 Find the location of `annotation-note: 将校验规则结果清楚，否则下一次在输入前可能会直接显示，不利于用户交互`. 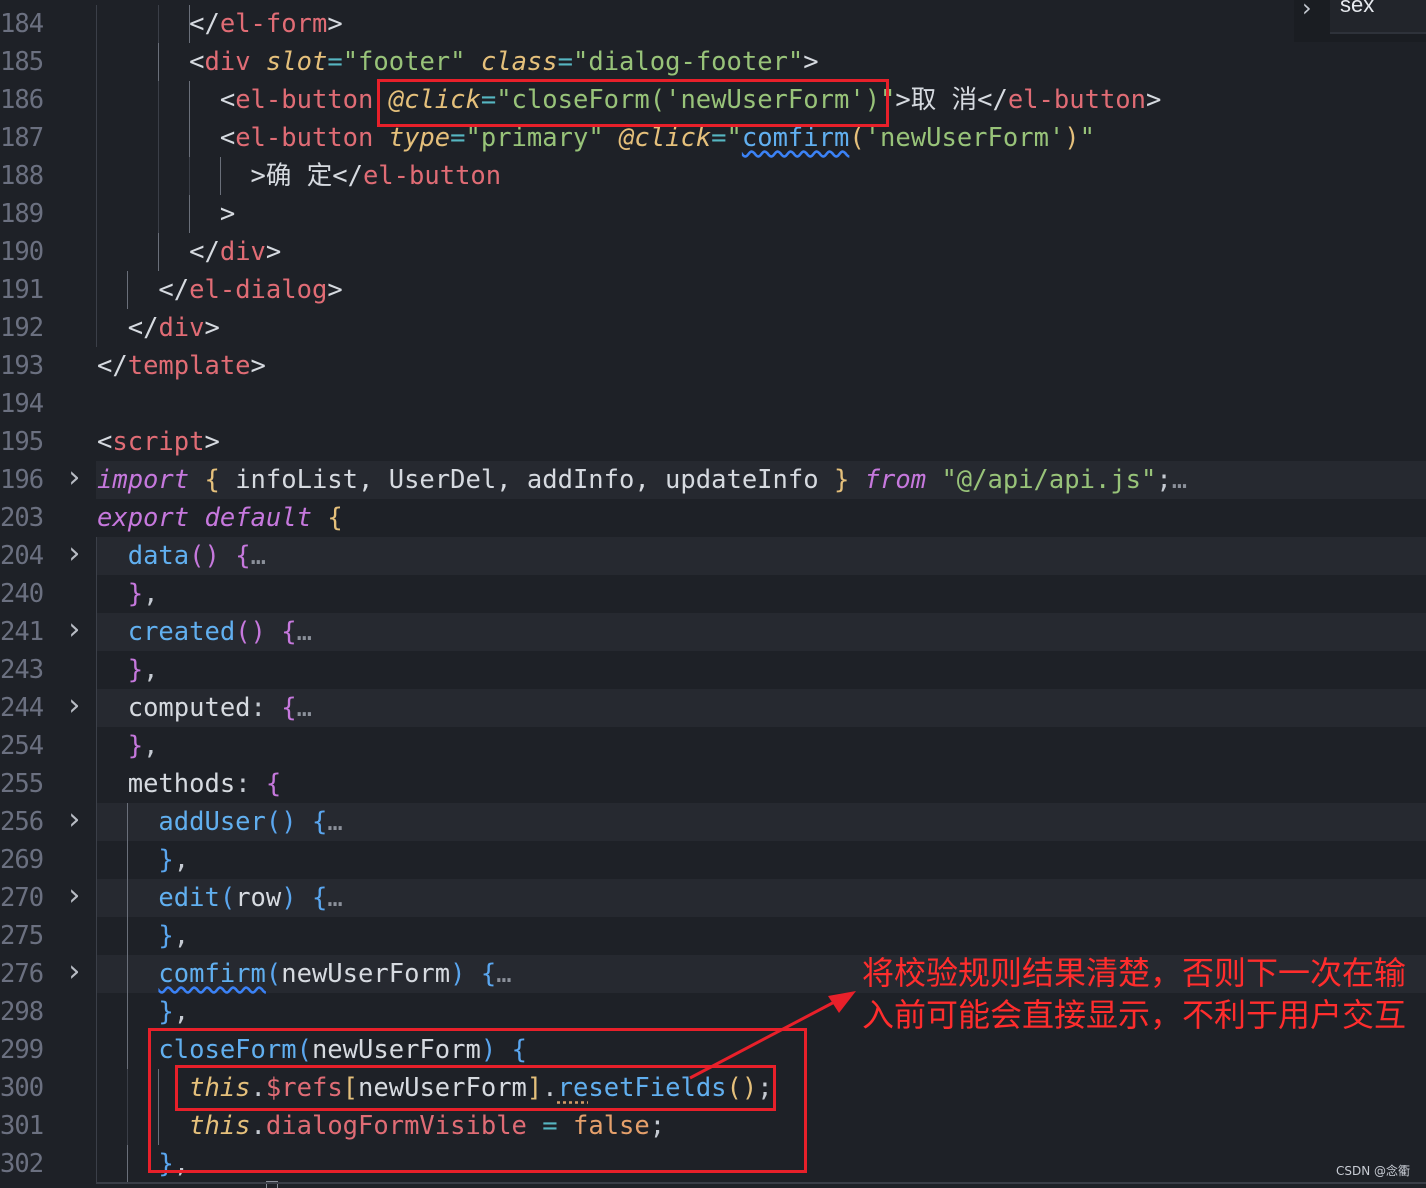

annotation-note: 将校验规则结果清楚，否则下一次在输入前可能会直接显示，不利于用户交互 is located at coordinates (1134, 994).